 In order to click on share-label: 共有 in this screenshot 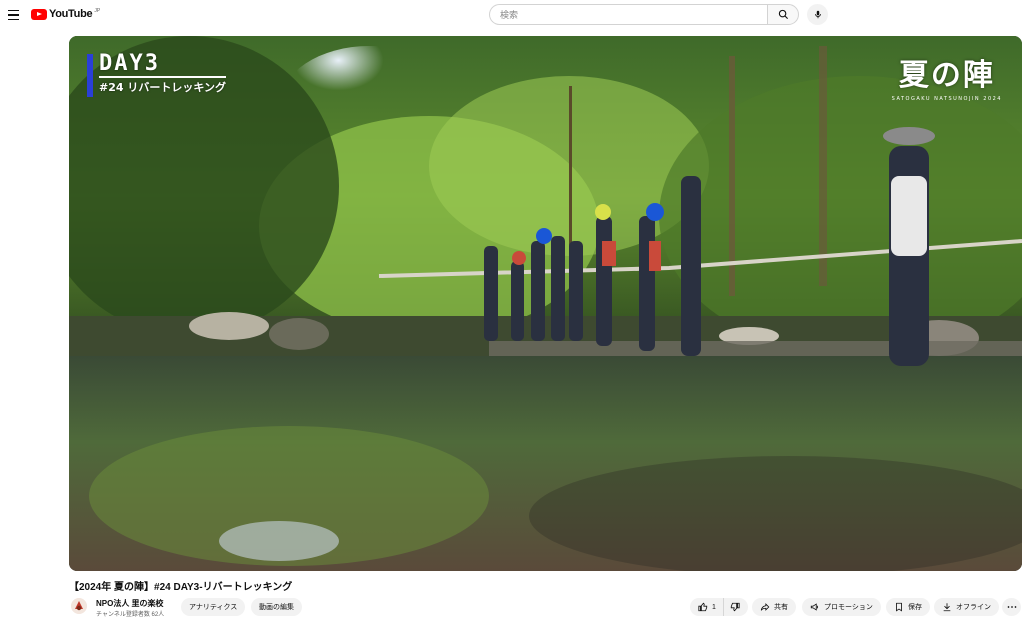, I will do `click(781, 607)`.